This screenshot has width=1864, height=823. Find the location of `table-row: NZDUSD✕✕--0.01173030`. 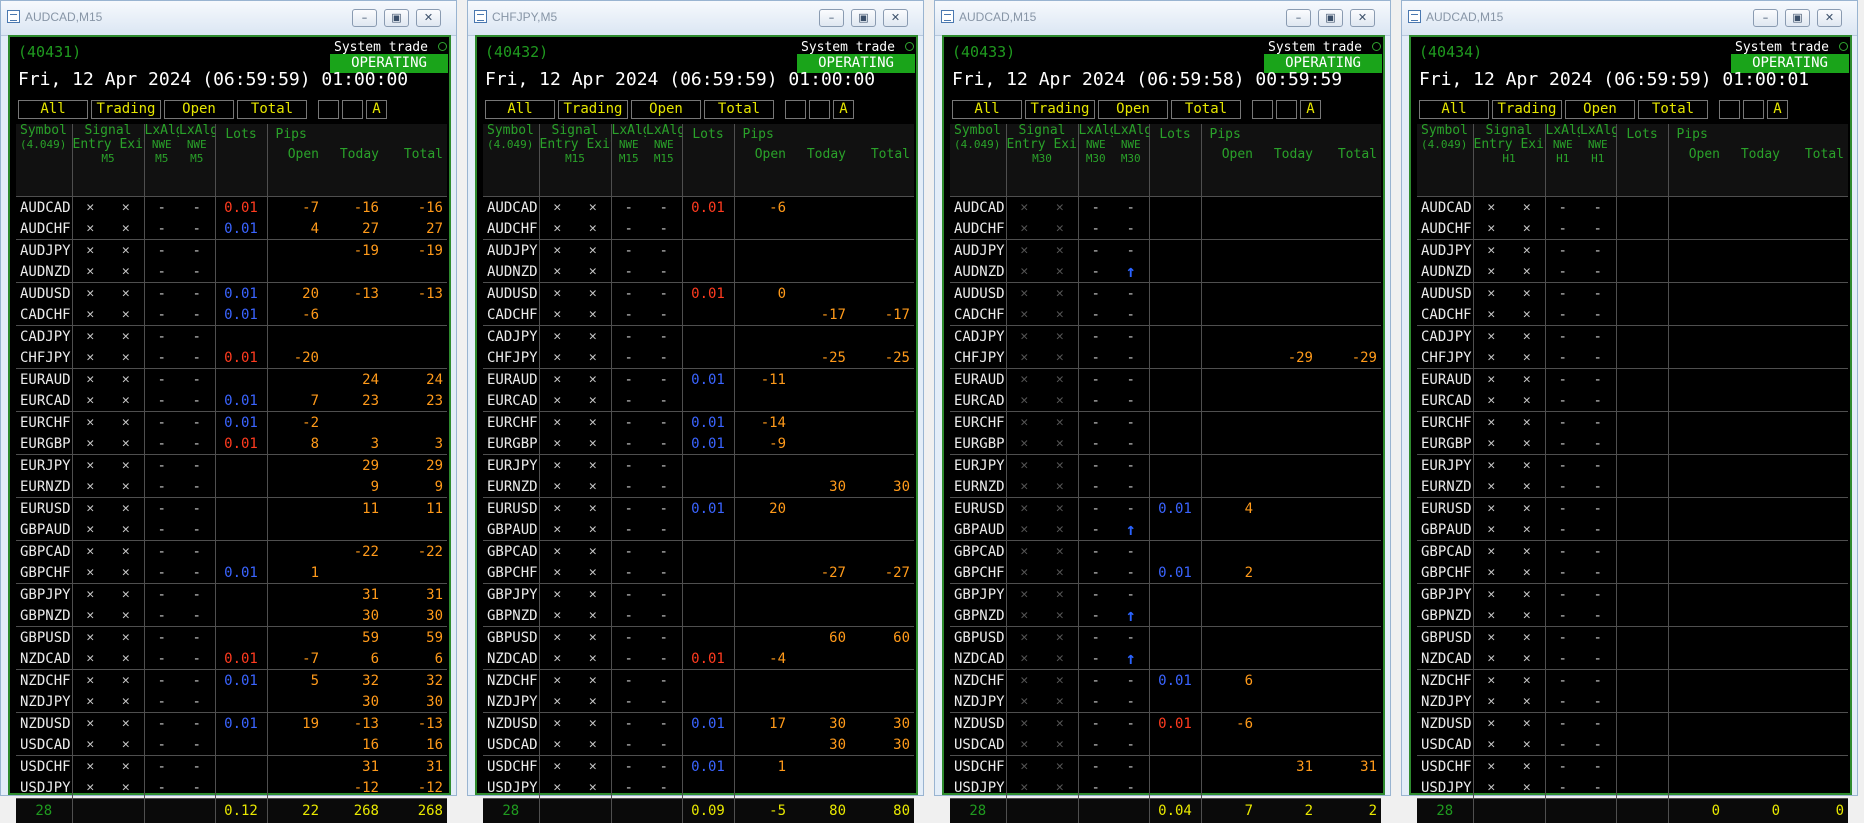

table-row: NZDUSD✕✕--0.01173030 is located at coordinates (698, 724).